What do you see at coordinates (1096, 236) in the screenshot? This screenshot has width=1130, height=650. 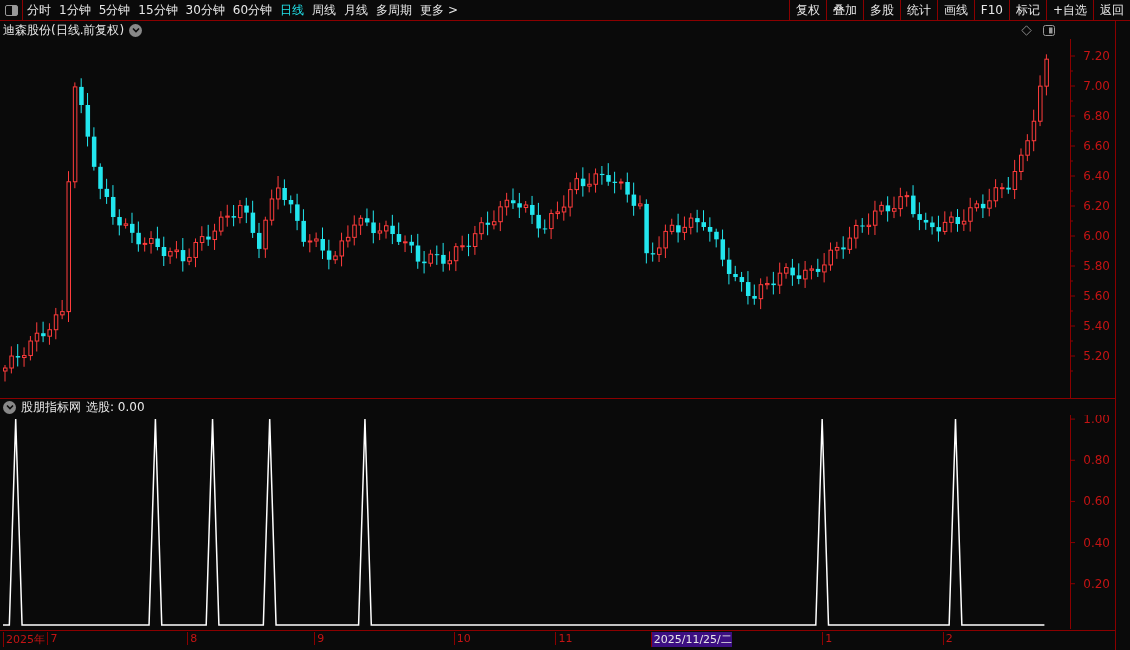 I see `price-axis-label: 6.00` at bounding box center [1096, 236].